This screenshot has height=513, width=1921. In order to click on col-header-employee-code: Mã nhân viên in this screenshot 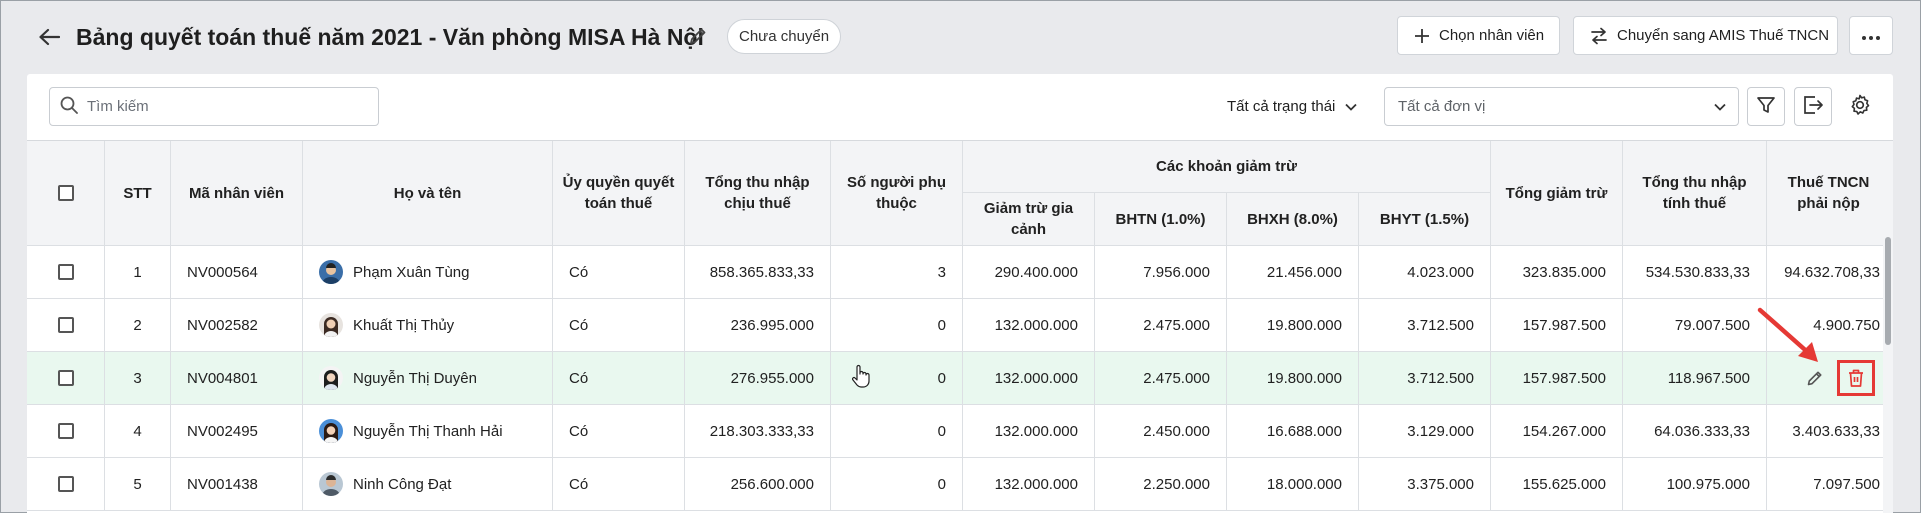, I will do `click(237, 193)`.